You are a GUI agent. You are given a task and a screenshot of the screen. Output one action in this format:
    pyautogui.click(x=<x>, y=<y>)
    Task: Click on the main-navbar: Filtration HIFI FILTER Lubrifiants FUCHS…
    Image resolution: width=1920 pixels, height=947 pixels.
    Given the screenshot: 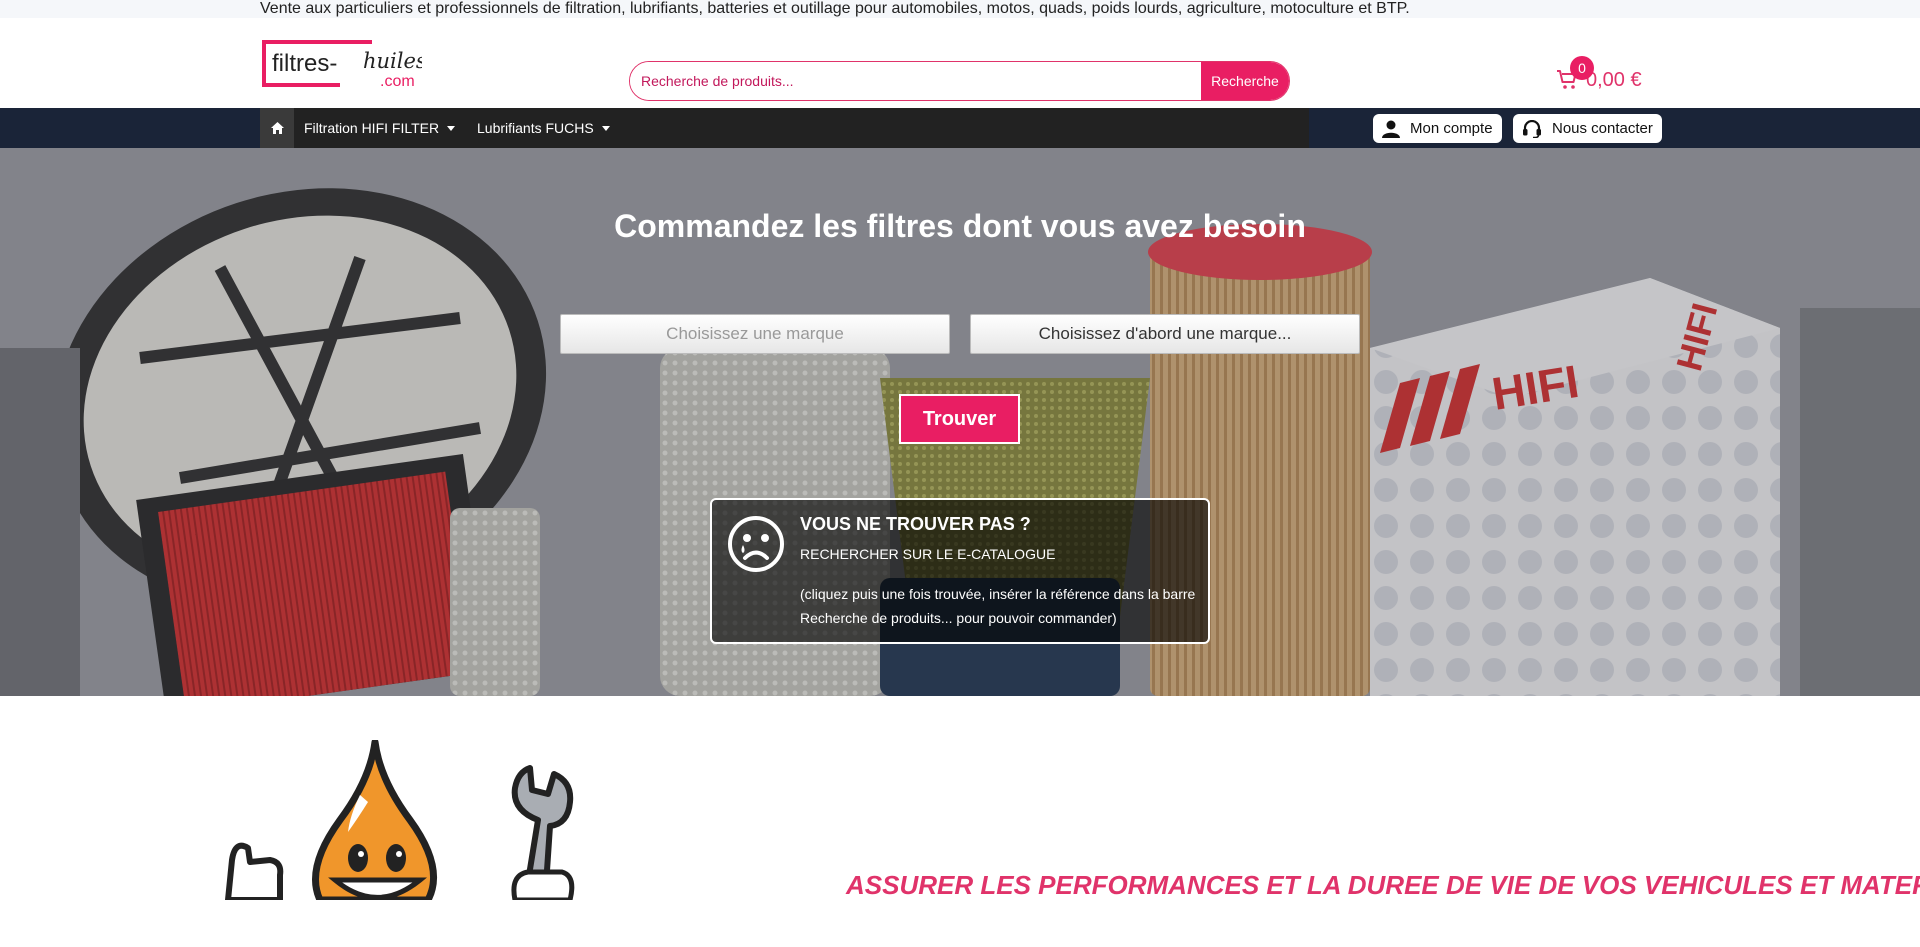 What is the action you would take?
    pyautogui.click(x=960, y=128)
    